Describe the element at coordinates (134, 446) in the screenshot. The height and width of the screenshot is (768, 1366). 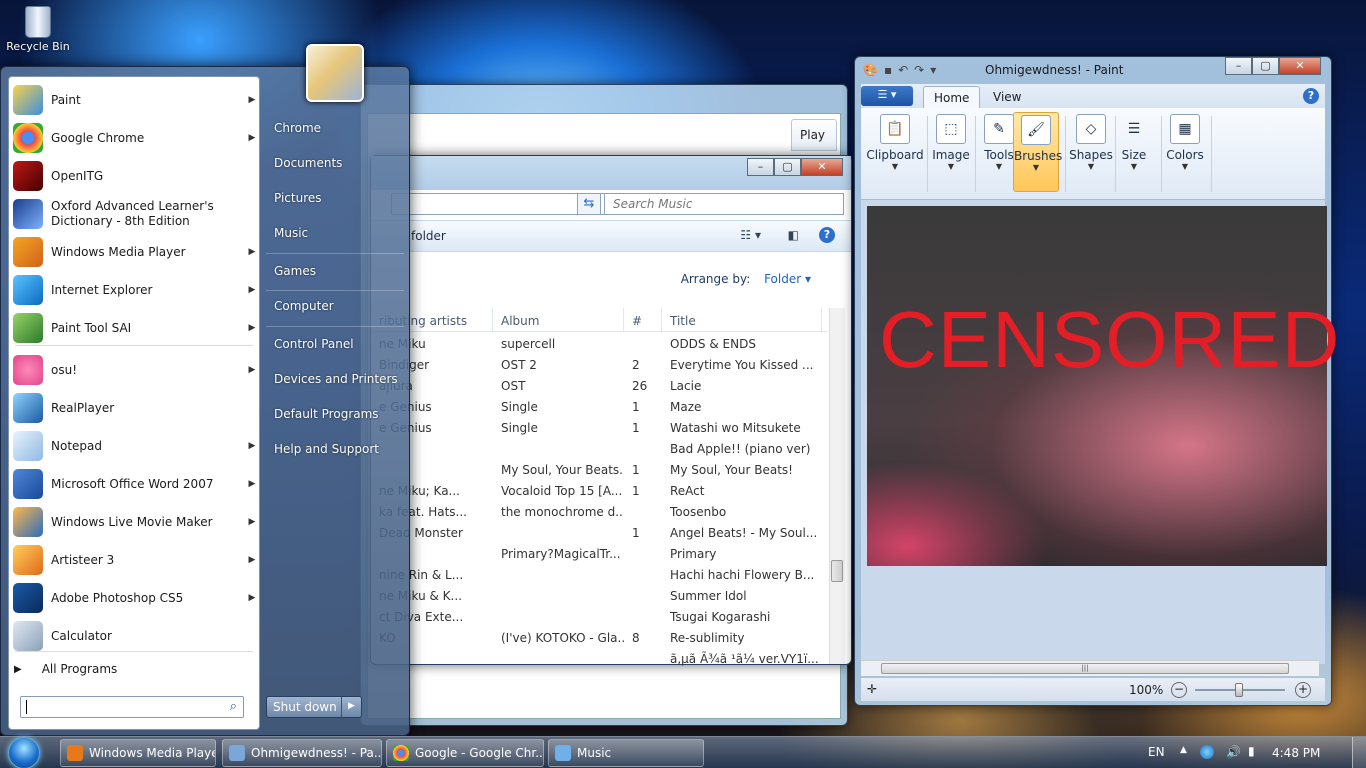
I see `program-notepad: Notepad ▶` at that location.